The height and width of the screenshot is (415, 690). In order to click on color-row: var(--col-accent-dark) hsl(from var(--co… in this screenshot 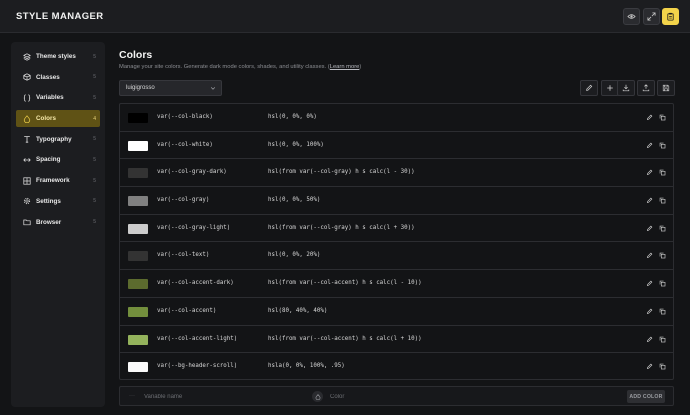, I will do `click(396, 284)`.